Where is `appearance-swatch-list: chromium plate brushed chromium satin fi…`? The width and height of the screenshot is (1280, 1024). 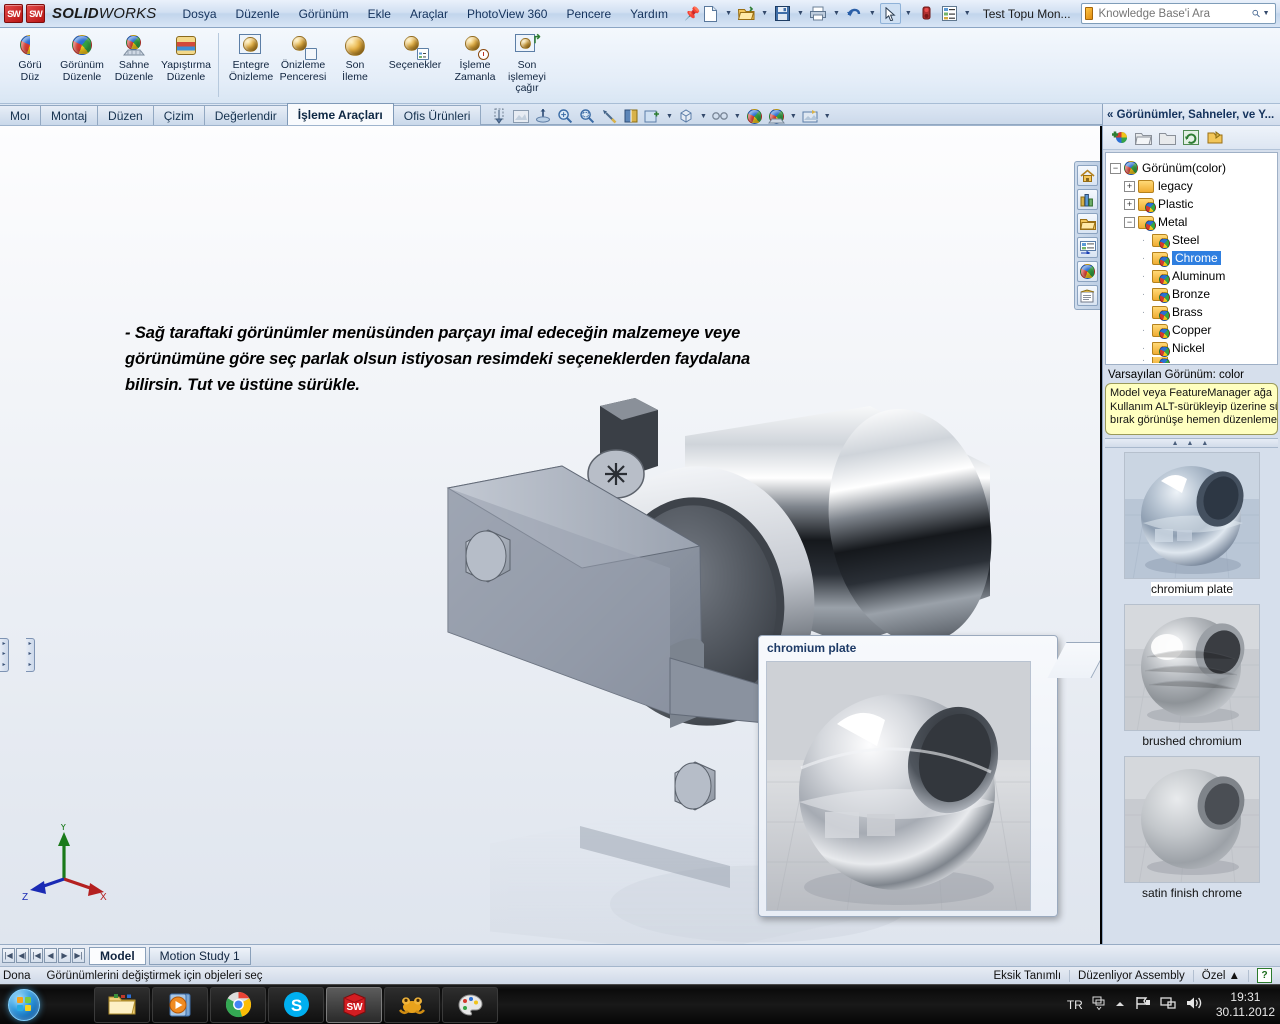
appearance-swatch-list: chromium plate brushed chromium satin fi… is located at coordinates (1191, 697).